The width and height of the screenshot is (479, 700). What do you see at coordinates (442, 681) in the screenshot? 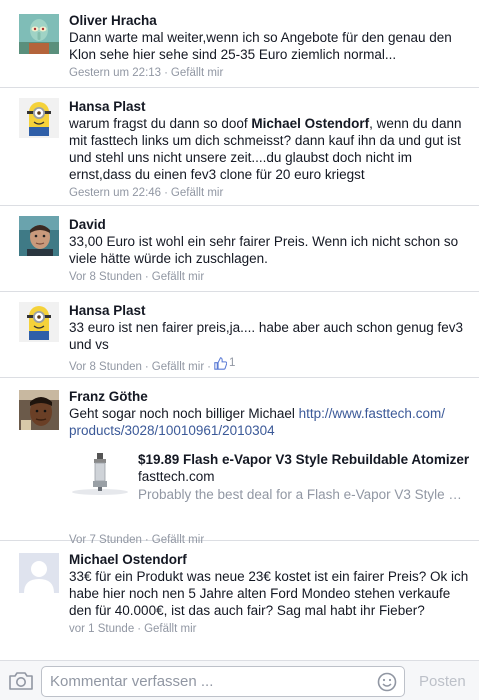
I see `post-button: Posten` at bounding box center [442, 681].